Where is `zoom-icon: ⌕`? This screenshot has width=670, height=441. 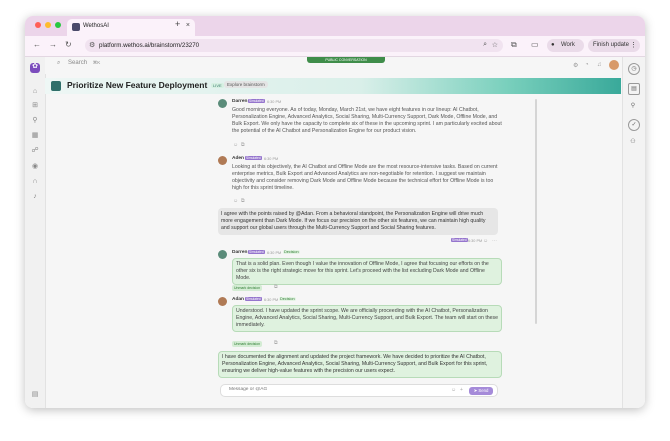
zoom-icon: ⌕ is located at coordinates (485, 45).